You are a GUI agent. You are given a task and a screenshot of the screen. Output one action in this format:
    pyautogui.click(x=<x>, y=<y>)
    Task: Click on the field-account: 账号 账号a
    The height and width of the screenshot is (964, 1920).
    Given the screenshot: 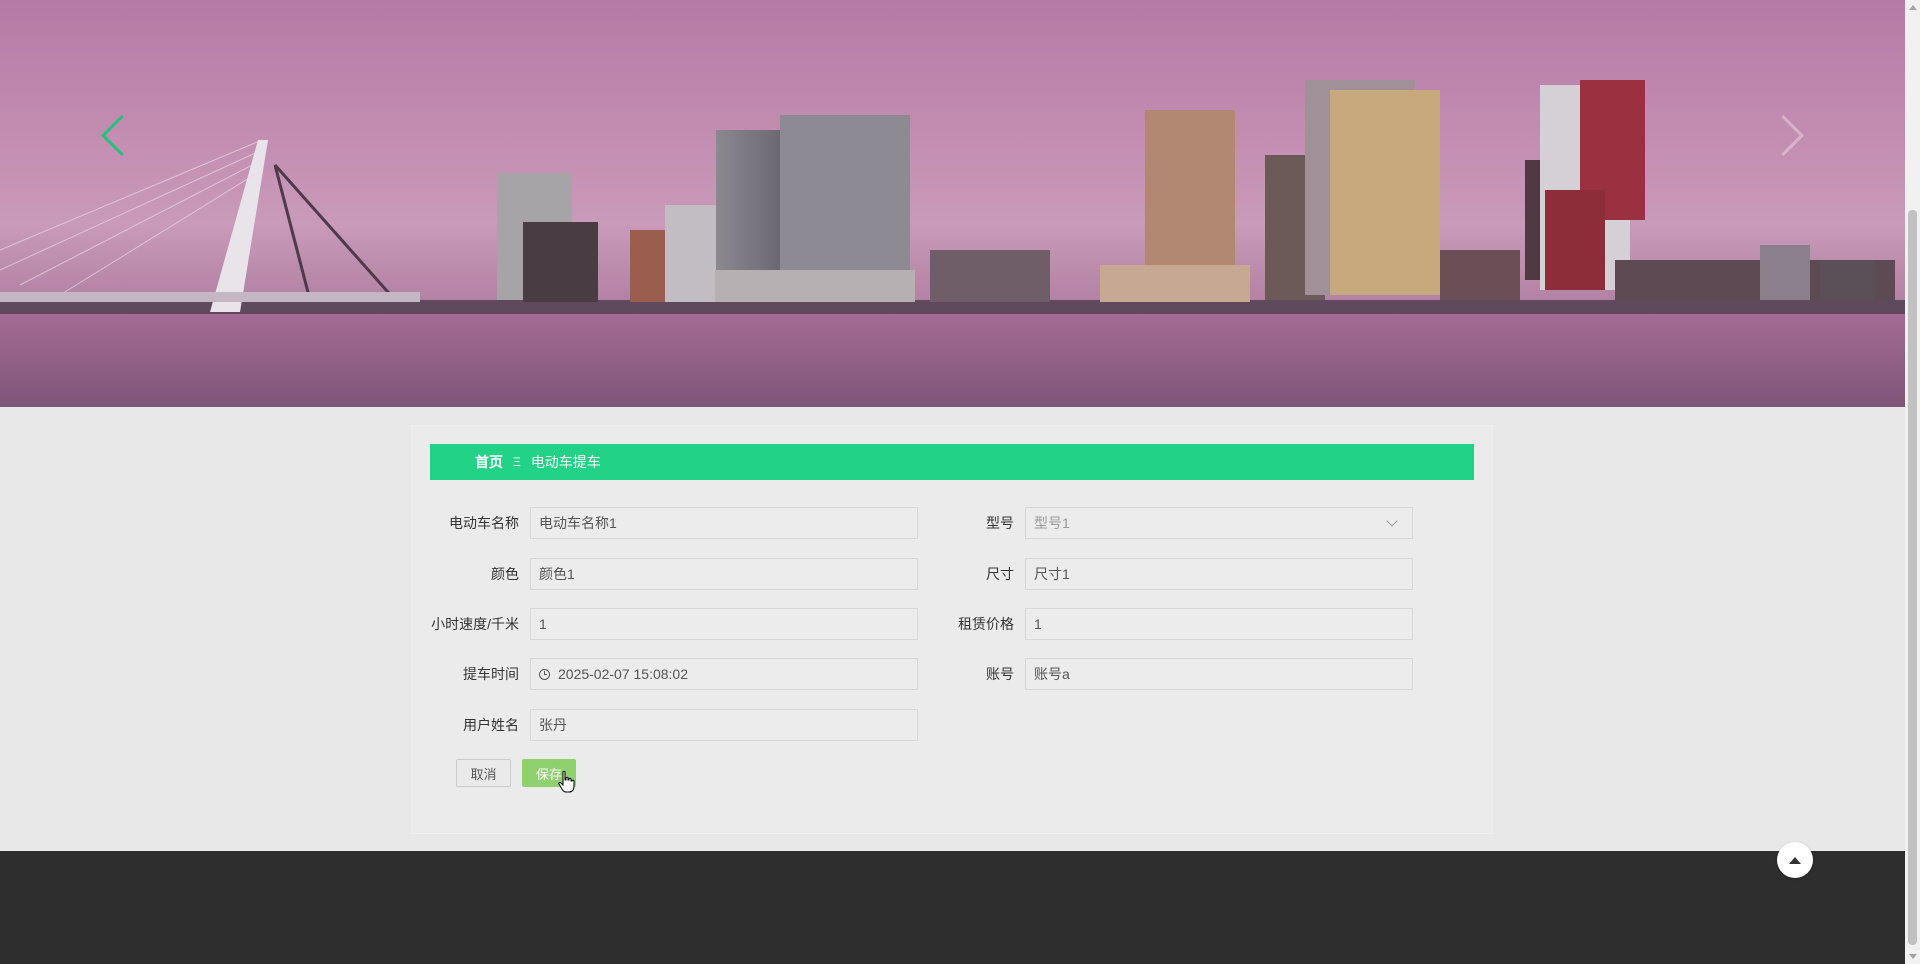 What is the action you would take?
    pyautogui.click(x=1169, y=674)
    